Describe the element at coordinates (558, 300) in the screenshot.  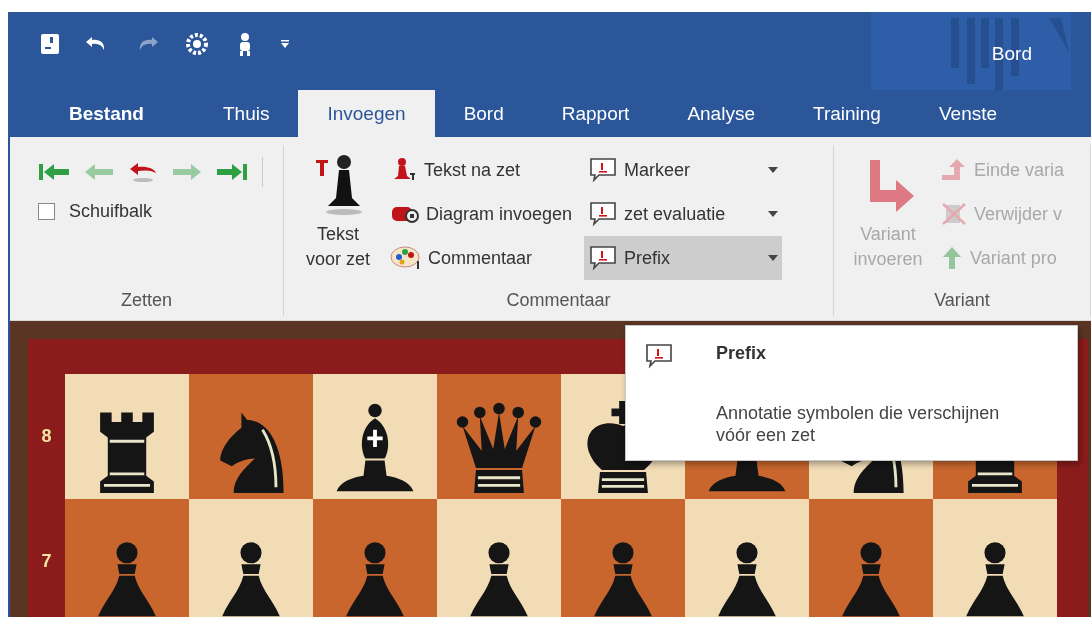
I see `group-label: Commentaar` at that location.